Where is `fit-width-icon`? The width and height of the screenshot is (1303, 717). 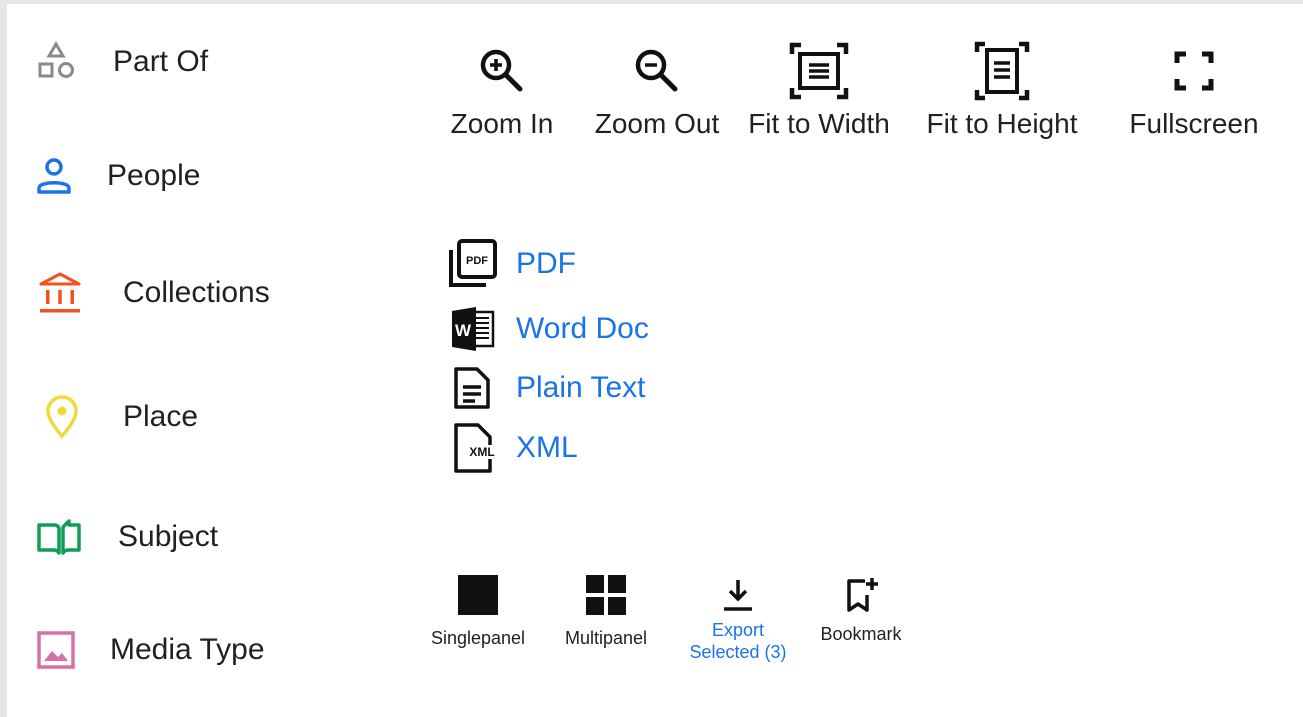
fit-width-icon is located at coordinates (819, 71).